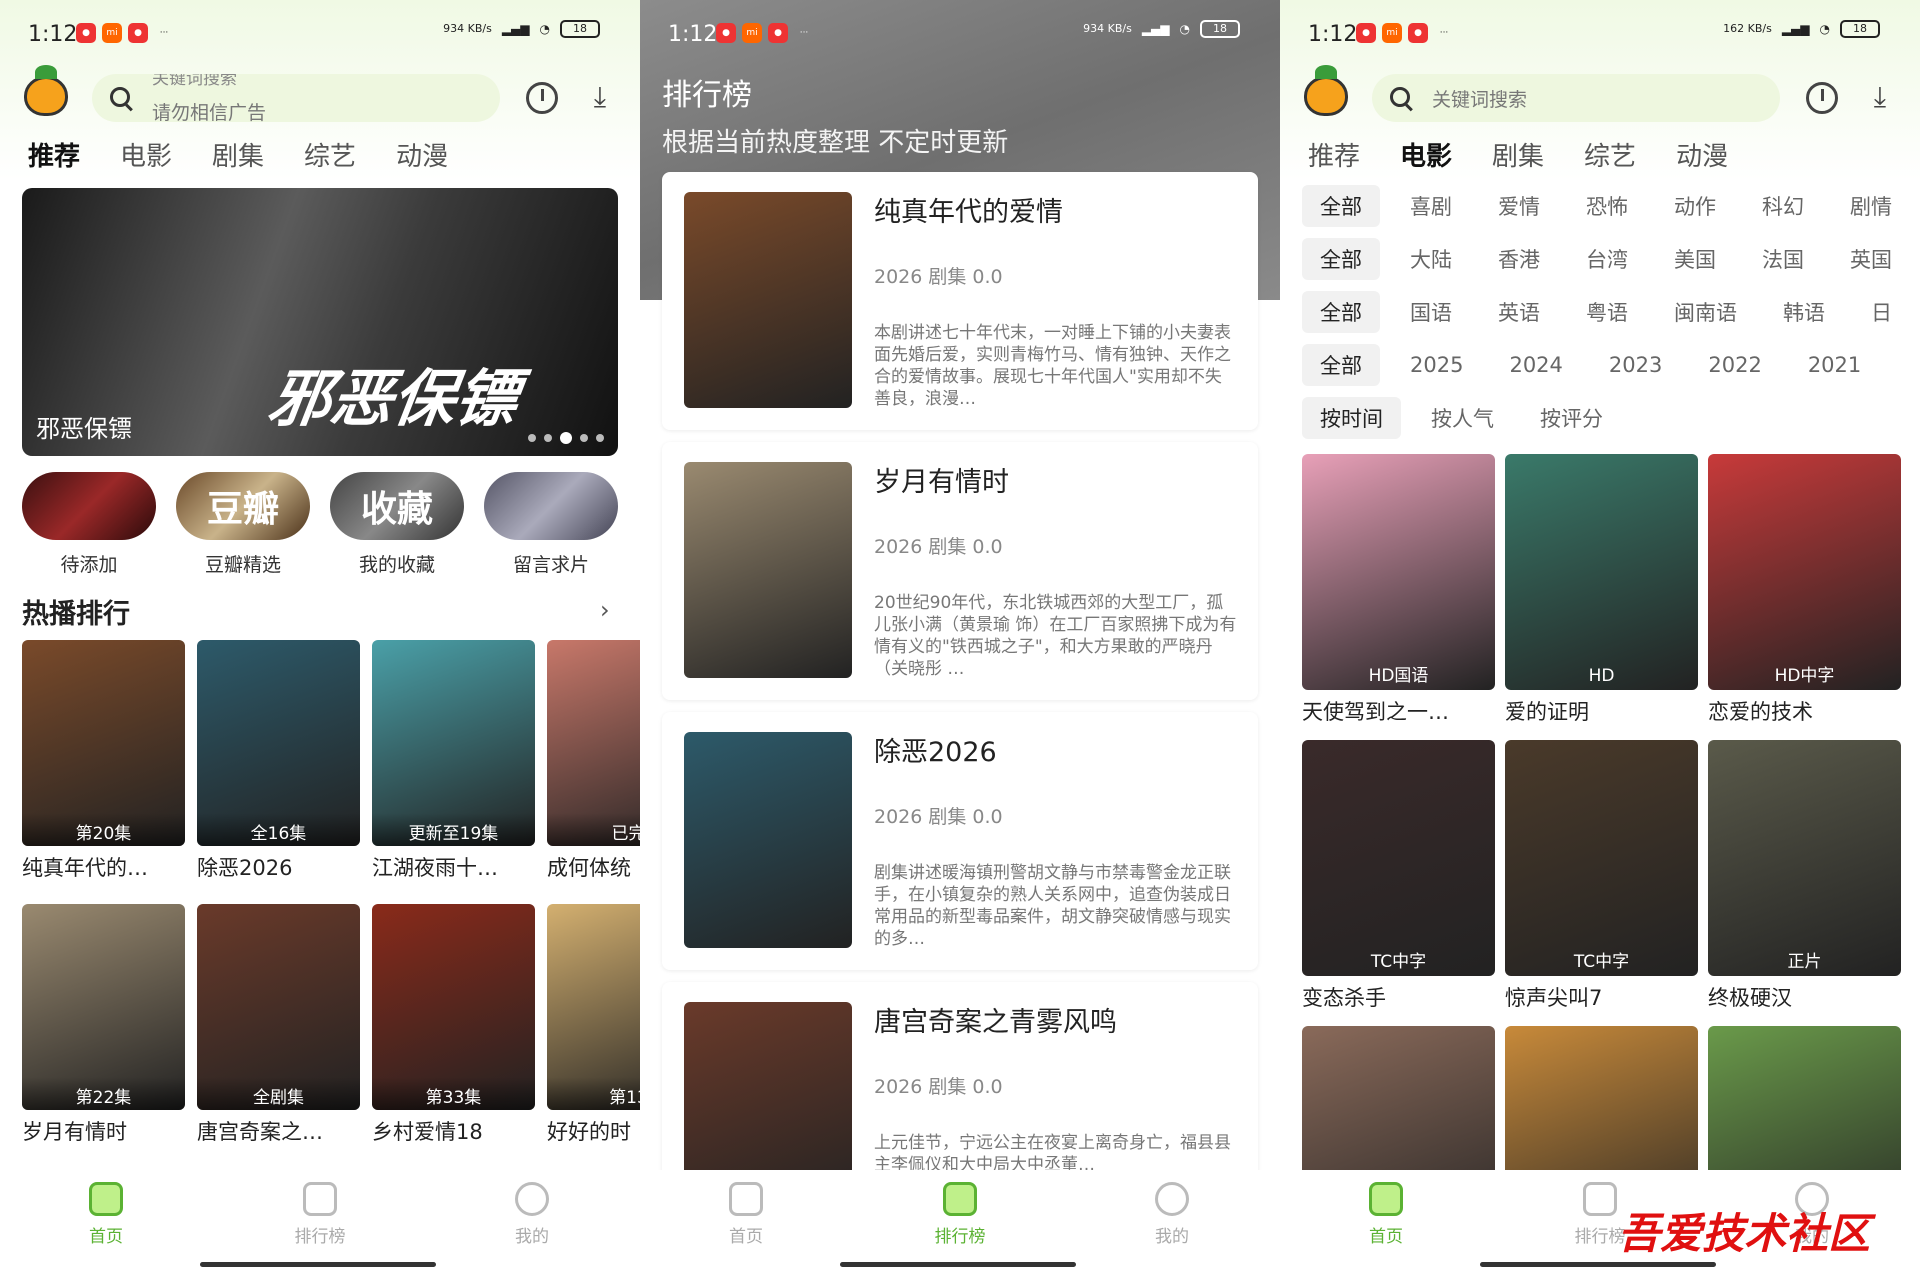 The width and height of the screenshot is (1920, 1280). What do you see at coordinates (1601, 590) in the screenshot?
I see `movie-card: HD 爱的证明` at bounding box center [1601, 590].